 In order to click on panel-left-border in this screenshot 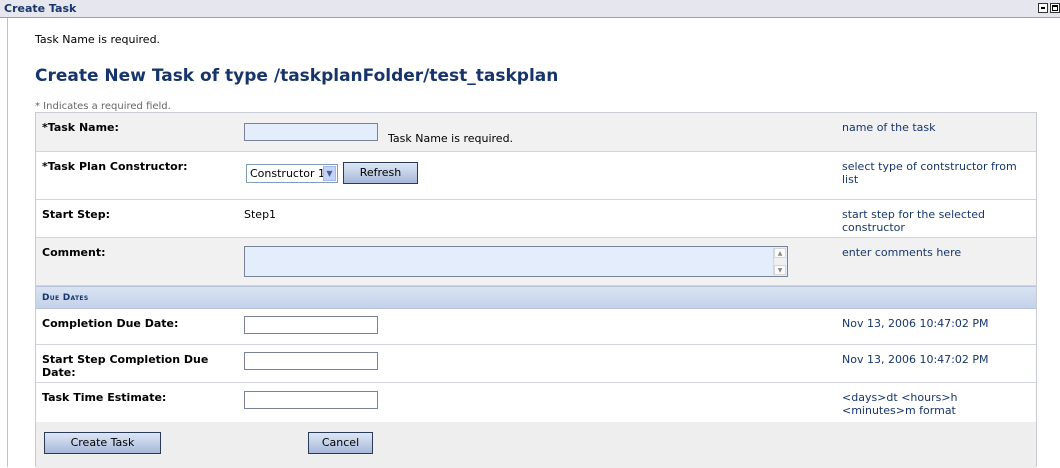, I will do `click(7, 242)`.